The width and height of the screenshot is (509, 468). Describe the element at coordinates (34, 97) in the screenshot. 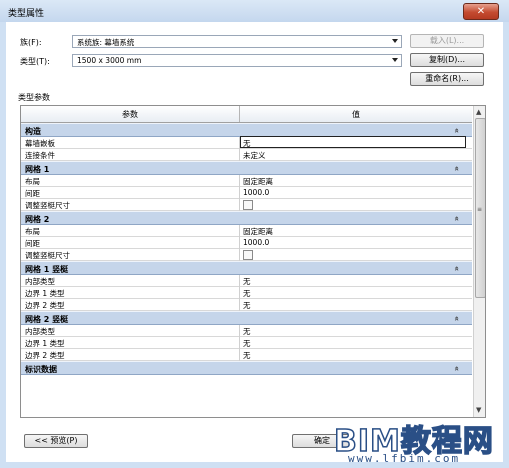

I see `section-title: 类型参数` at that location.